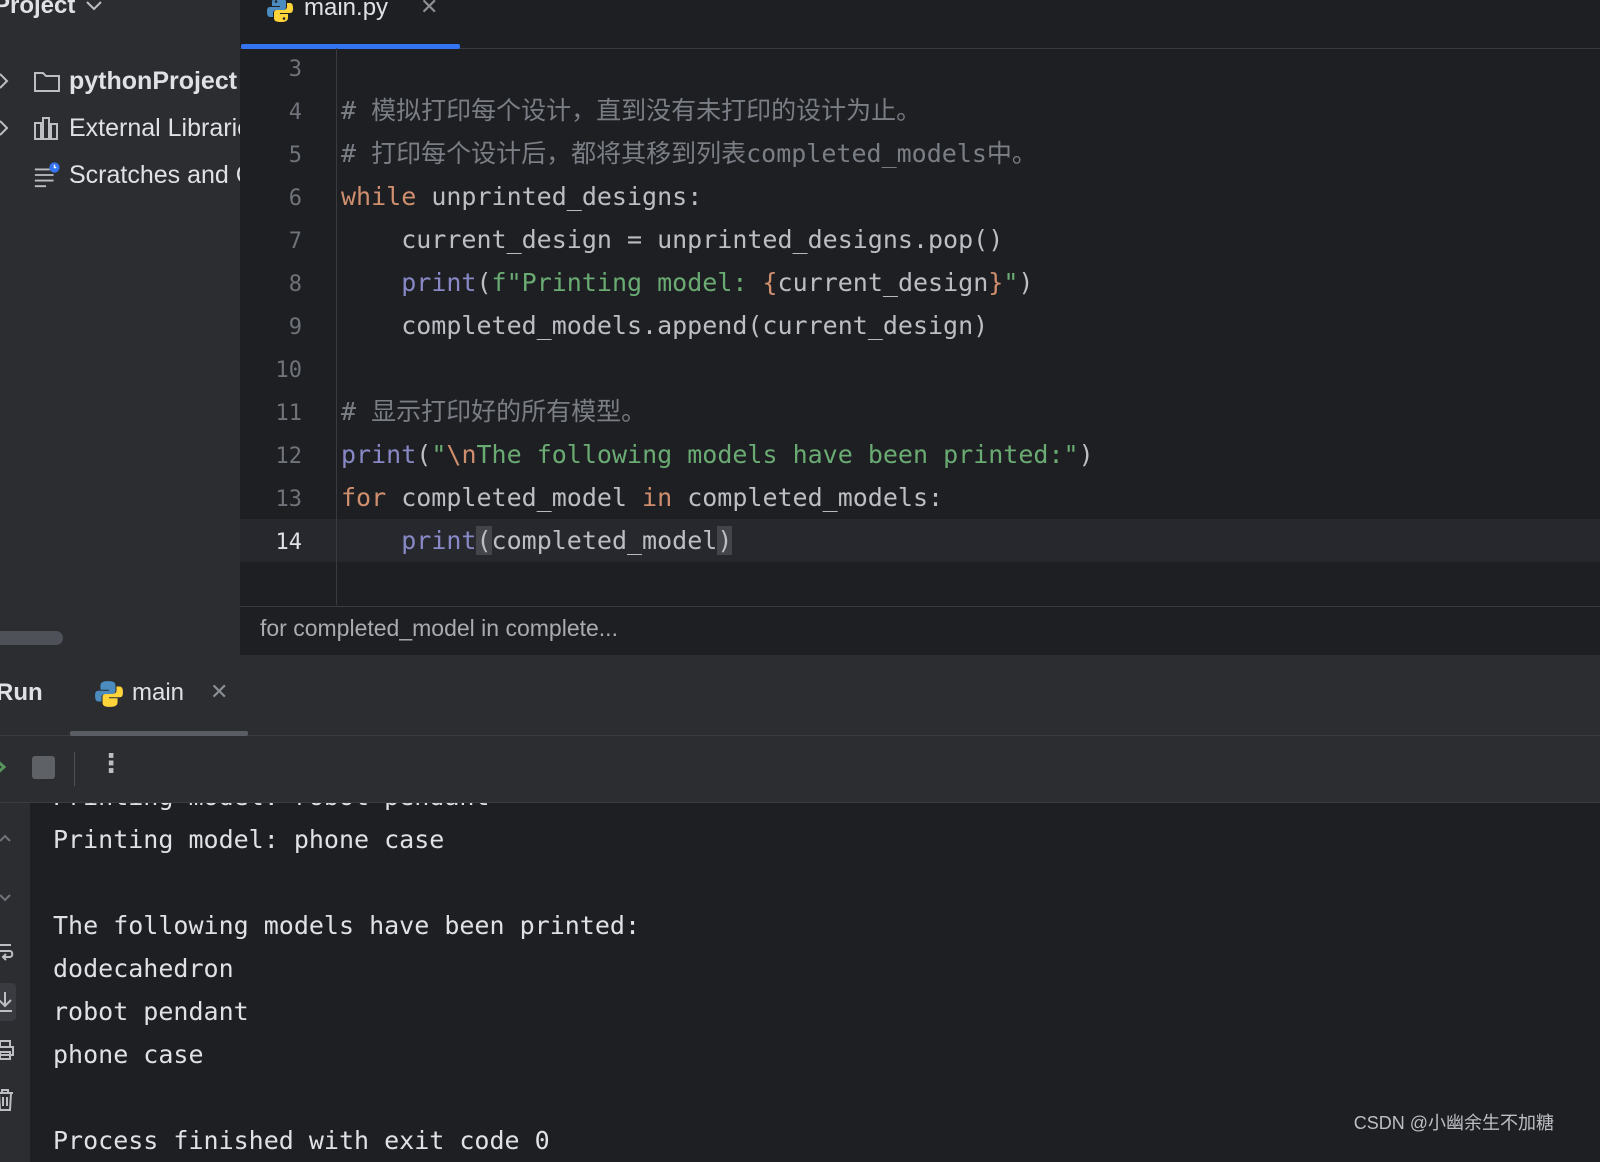 This screenshot has height=1162, width=1600. What do you see at coordinates (151, 1011) in the screenshot?
I see `console-line: robot pendant` at bounding box center [151, 1011].